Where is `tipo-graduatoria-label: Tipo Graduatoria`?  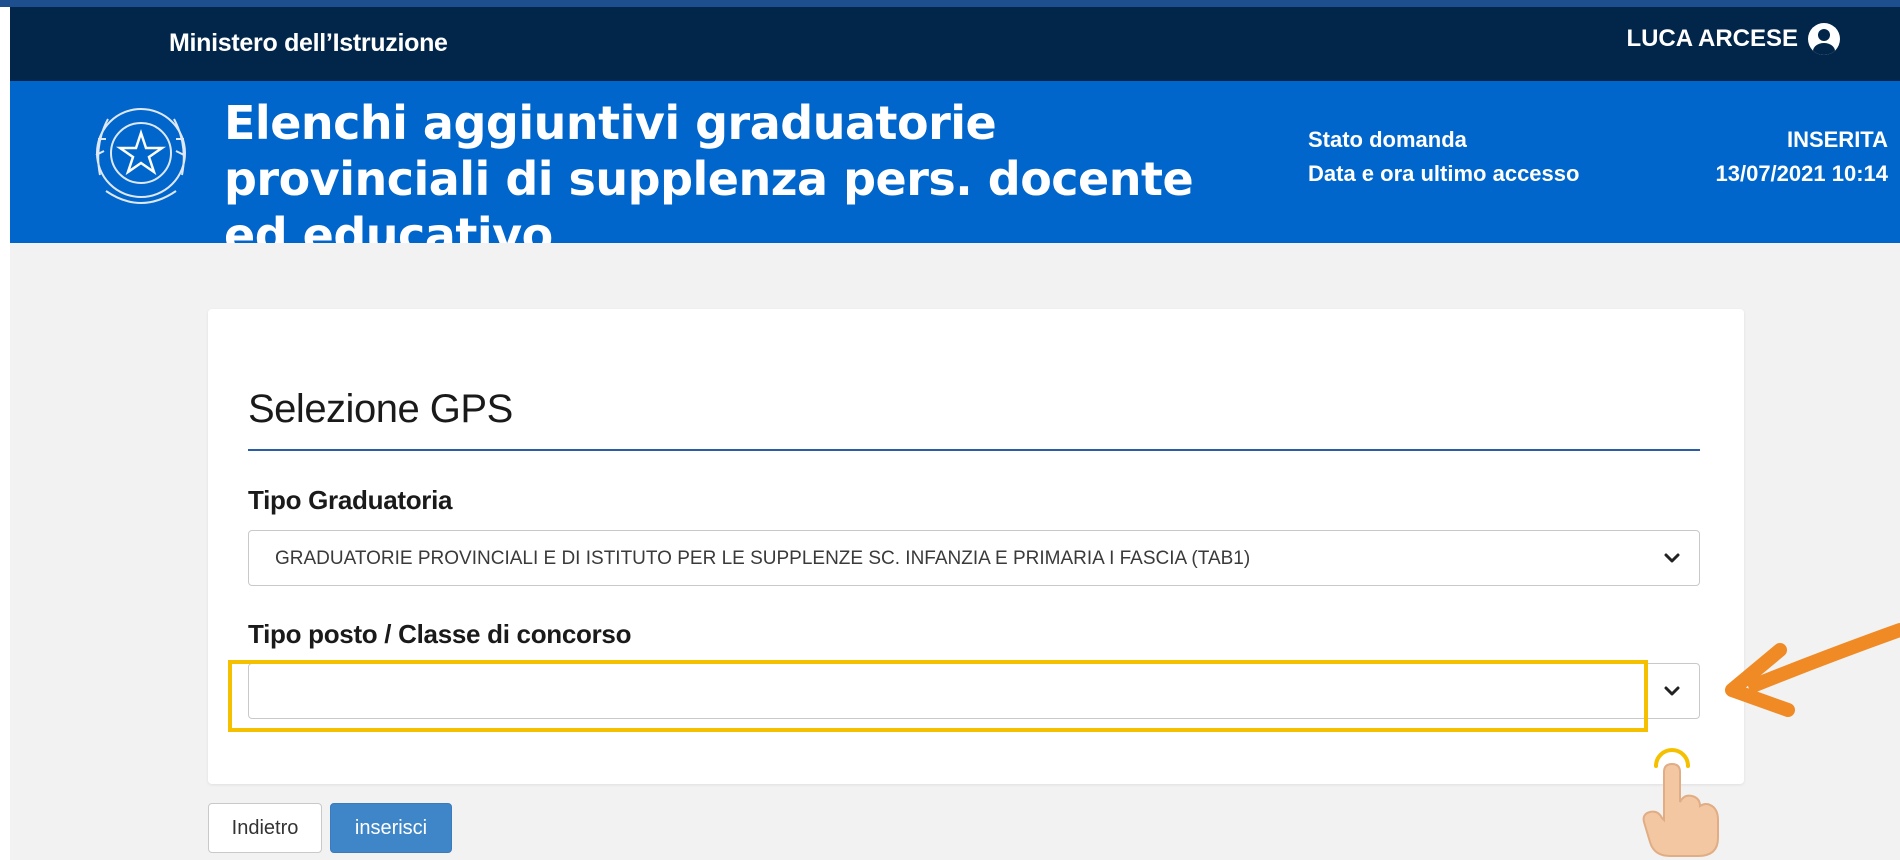 tipo-graduatoria-label: Tipo Graduatoria is located at coordinates (350, 500).